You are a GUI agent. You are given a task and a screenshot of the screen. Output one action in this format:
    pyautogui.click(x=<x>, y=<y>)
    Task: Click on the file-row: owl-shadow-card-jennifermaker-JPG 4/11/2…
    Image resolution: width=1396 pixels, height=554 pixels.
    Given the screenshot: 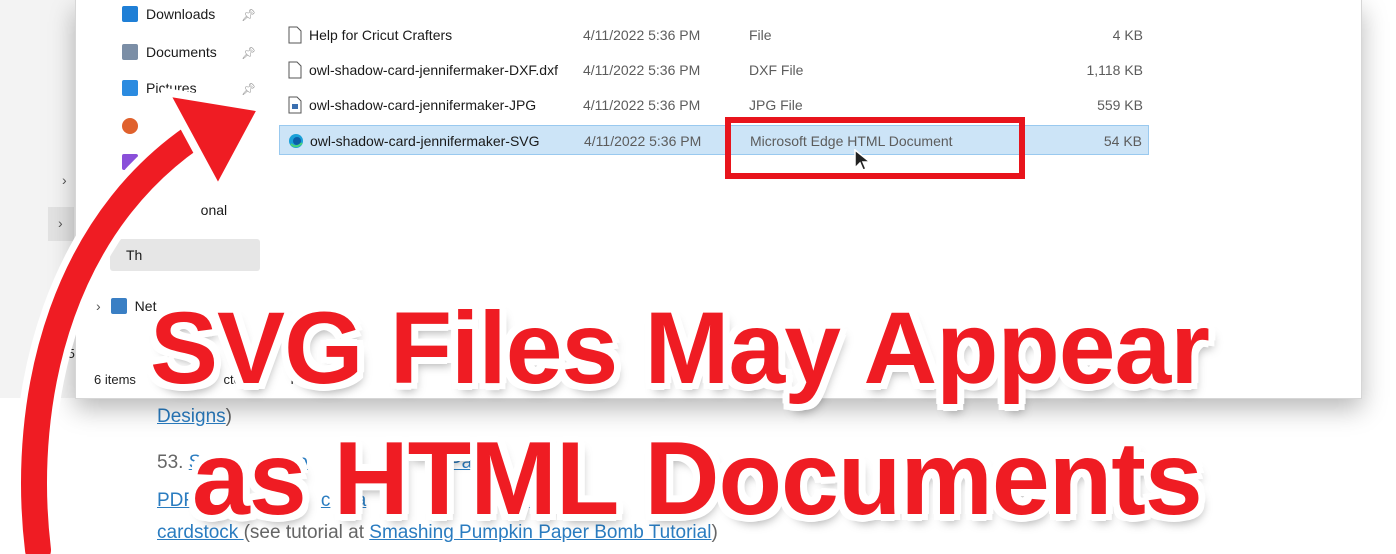 What is the action you would take?
    pyautogui.click(x=714, y=105)
    